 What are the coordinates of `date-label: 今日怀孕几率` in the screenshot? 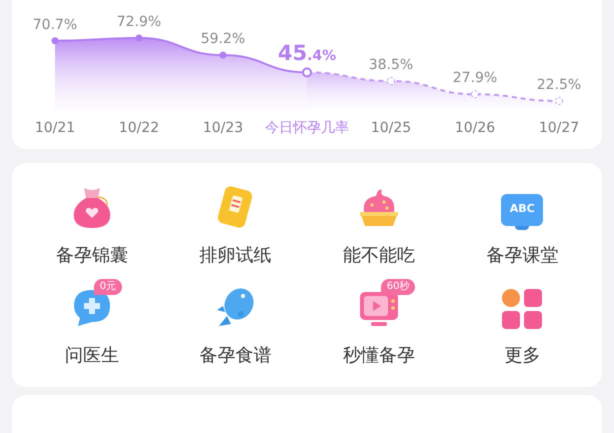 It's located at (307, 128).